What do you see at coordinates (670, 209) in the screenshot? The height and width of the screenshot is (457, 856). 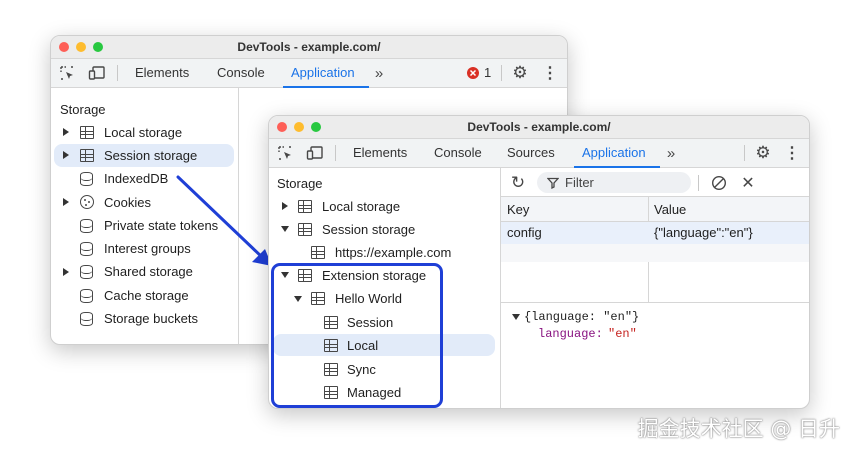 I see `column-header-value: Value` at bounding box center [670, 209].